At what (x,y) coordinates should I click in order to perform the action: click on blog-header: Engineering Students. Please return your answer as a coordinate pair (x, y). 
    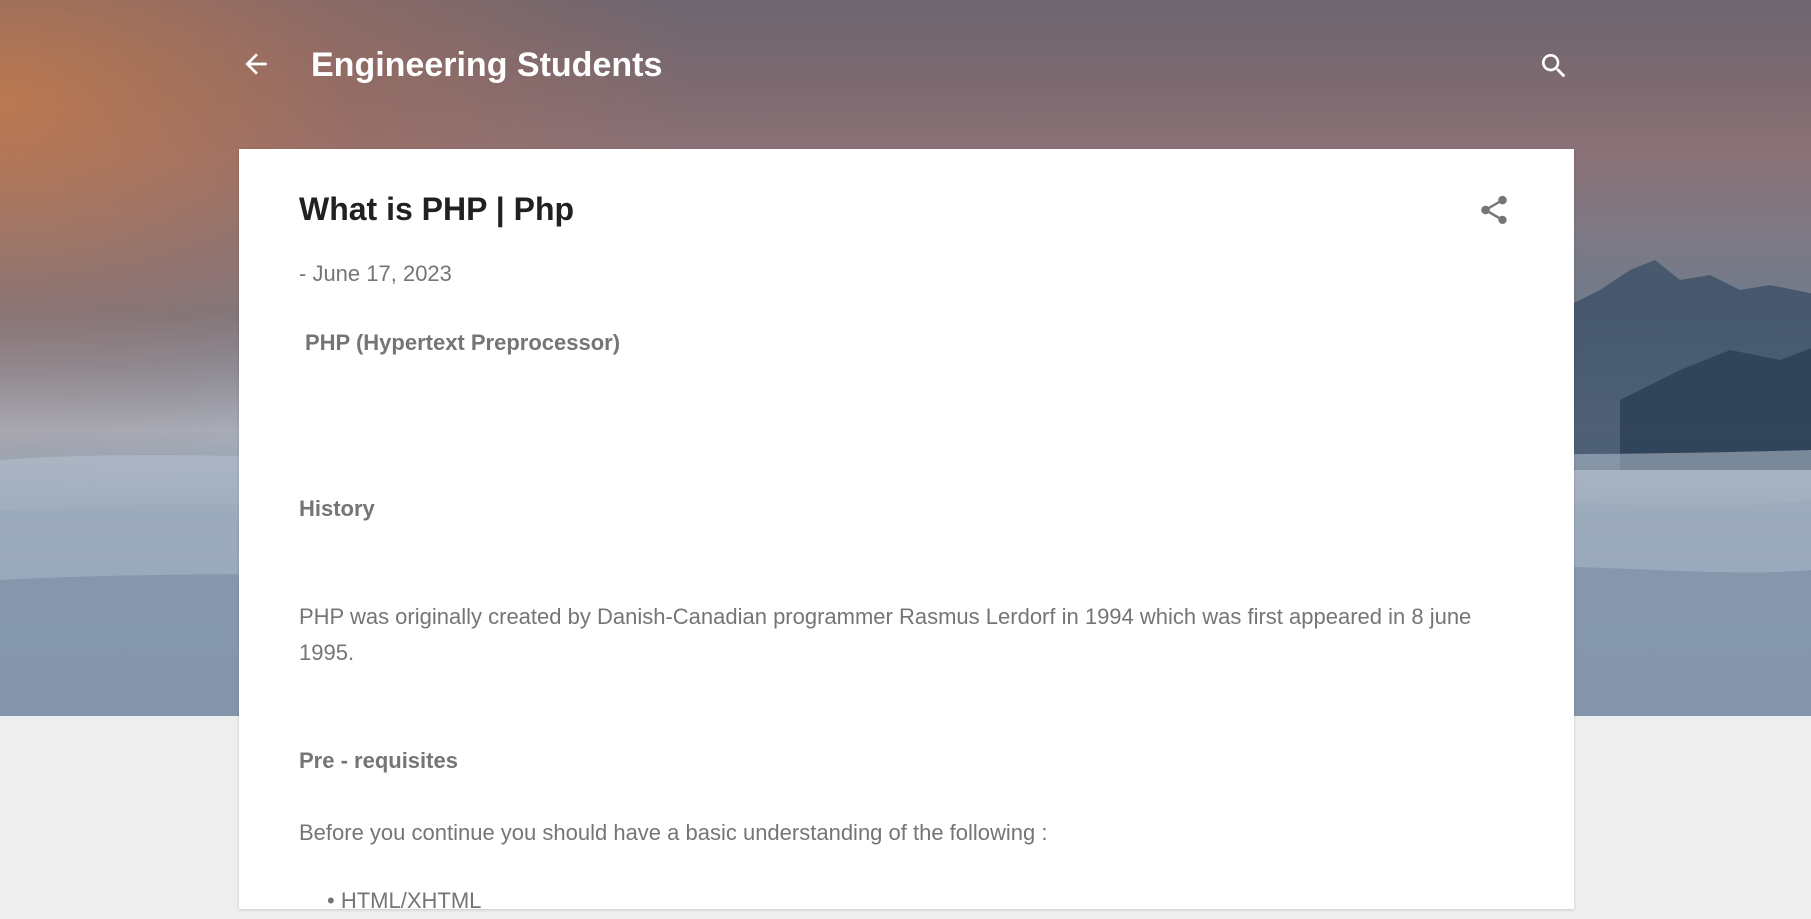
    Looking at the image, I should click on (907, 70).